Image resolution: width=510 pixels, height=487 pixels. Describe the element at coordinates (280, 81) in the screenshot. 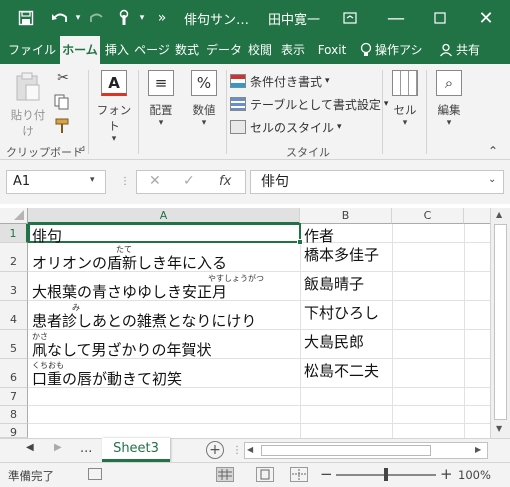

I see `conditional-formatting-button: 条件付き書式 ▾` at that location.